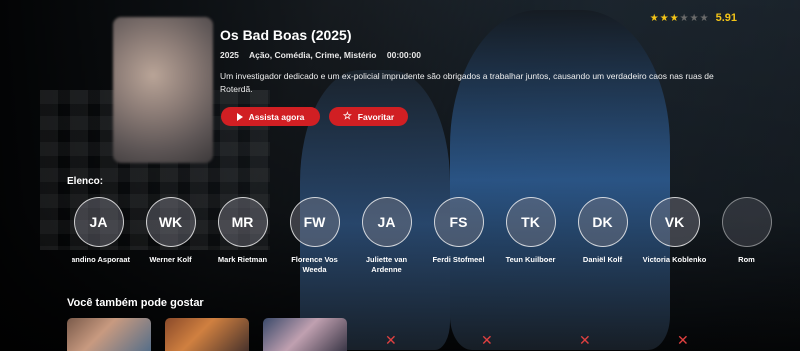 This screenshot has width=800, height=351. I want to click on avatar: MR, so click(242, 222).